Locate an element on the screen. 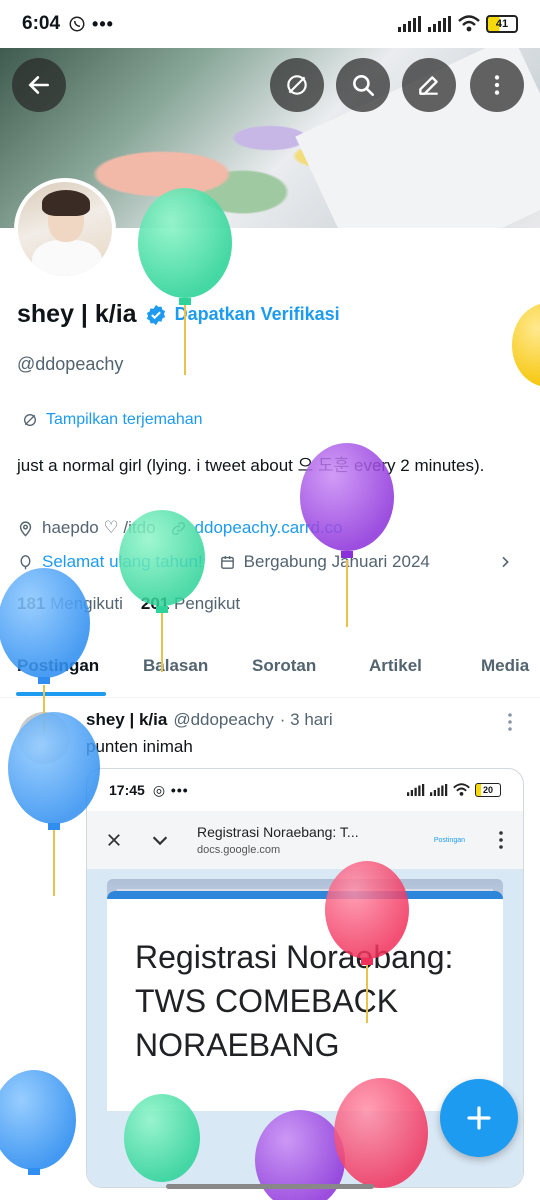  post-header: shey | k/ia @ddopeachy · 3 hari is located at coordinates (209, 720).